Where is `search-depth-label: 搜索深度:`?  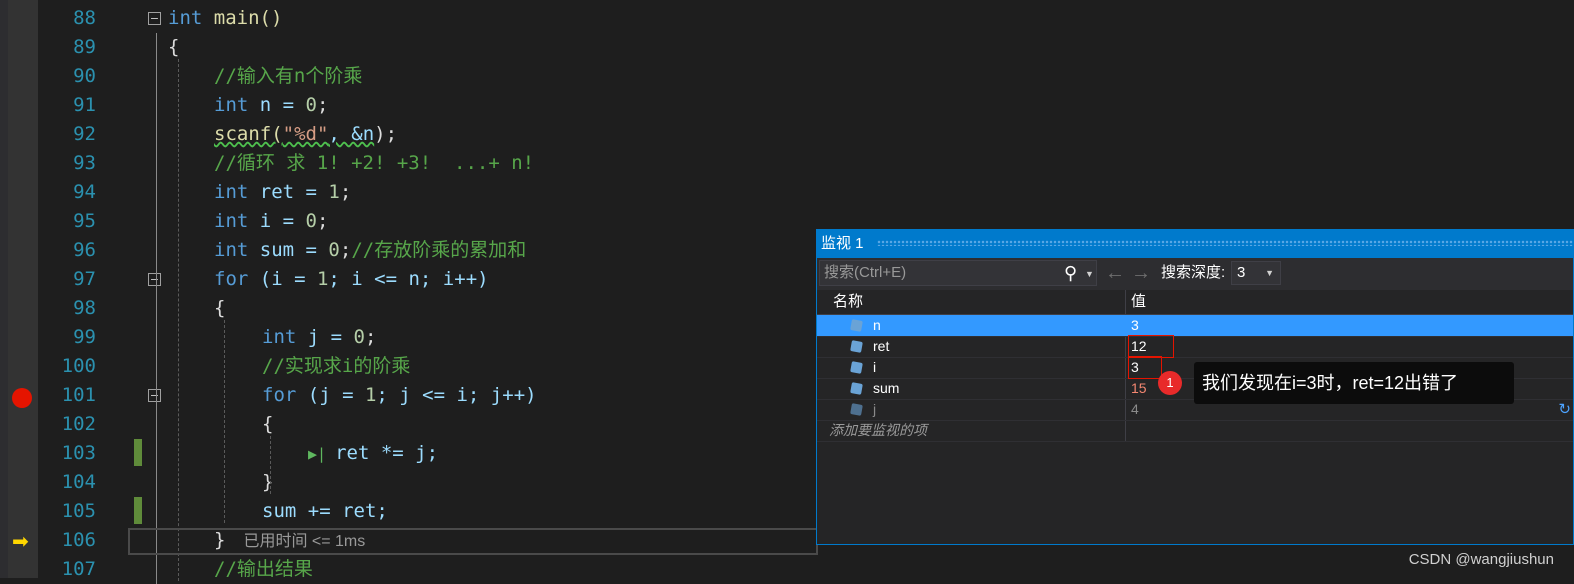
search-depth-label: 搜索深度: is located at coordinates (1193, 272).